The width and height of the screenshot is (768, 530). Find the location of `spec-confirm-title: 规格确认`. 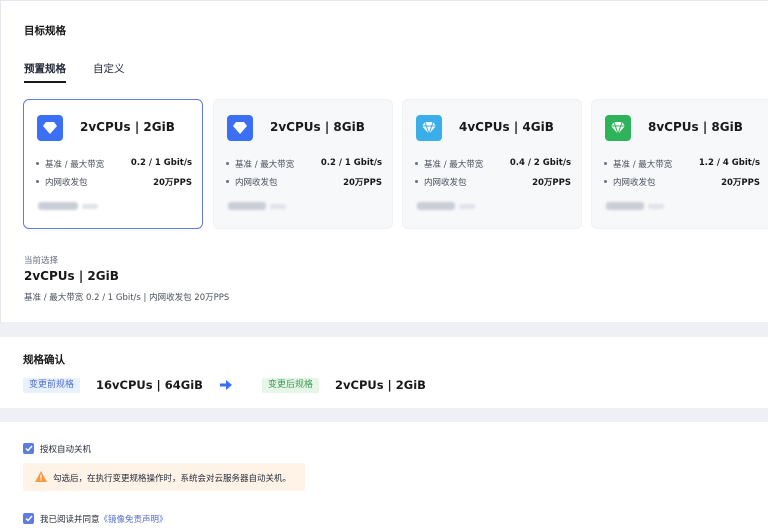

spec-confirm-title: 规格确认 is located at coordinates (44, 360).